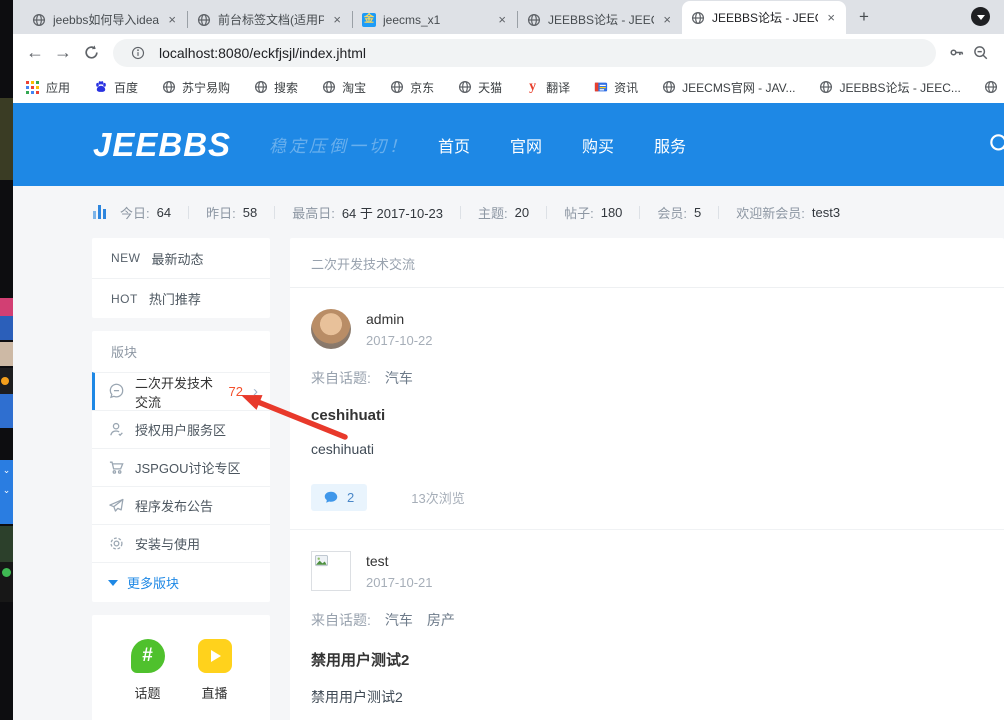 This screenshot has width=1004, height=720. Describe the element at coordinates (524, 52) in the screenshot. I see `url-field: localhost:8080/eckfjsjl/index.jhtml` at that location.